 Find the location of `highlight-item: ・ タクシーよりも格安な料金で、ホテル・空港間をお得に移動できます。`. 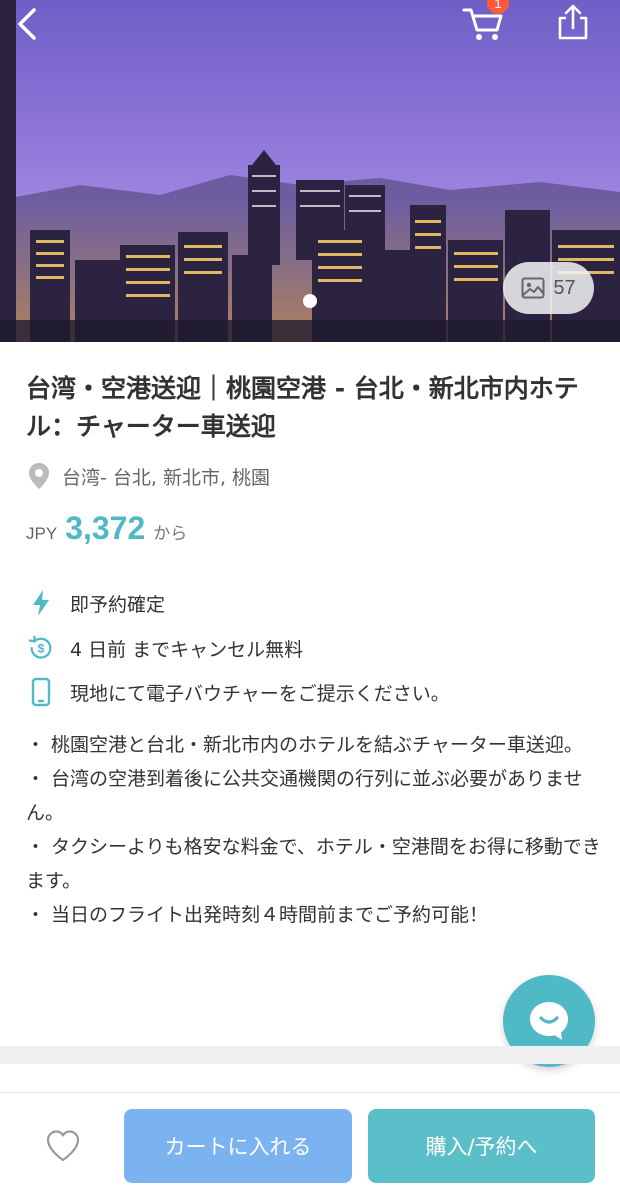

highlight-item: ・ タクシーよりも格安な料金で、ホテル・空港間をお得に移動できます。 is located at coordinates (313, 864).